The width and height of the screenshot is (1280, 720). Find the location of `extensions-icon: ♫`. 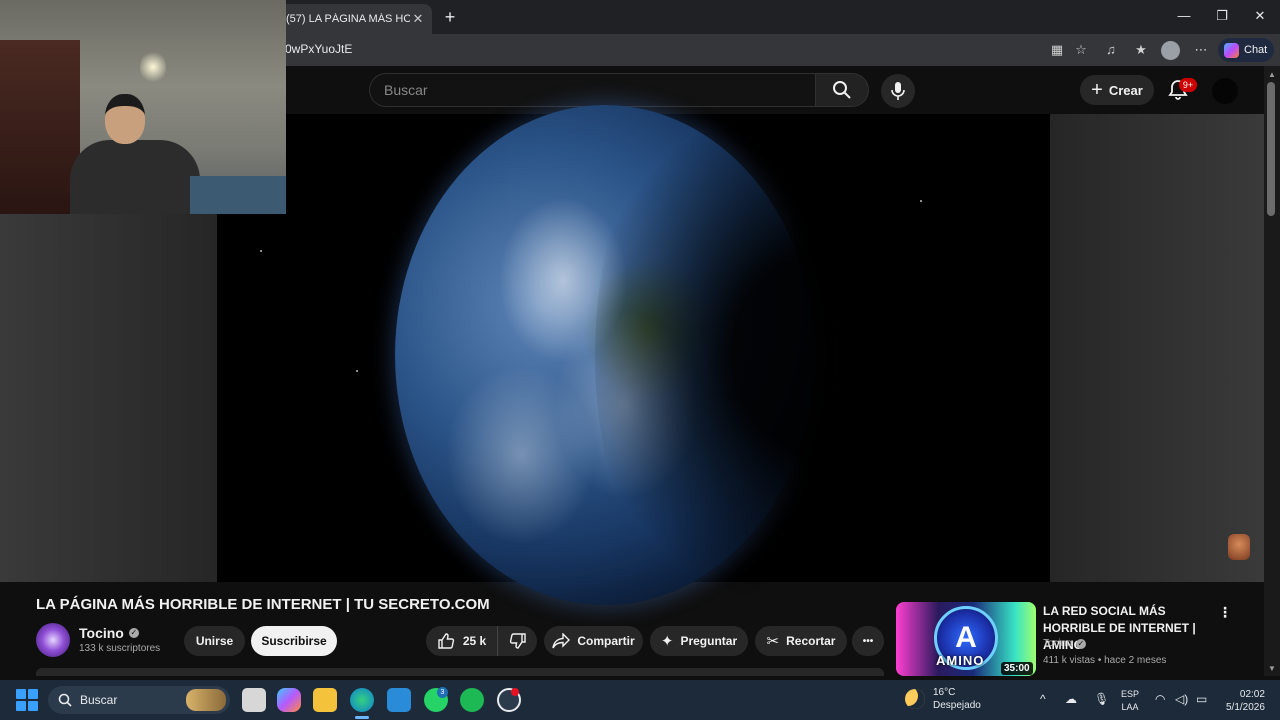

extensions-icon: ♫ is located at coordinates (1111, 50).